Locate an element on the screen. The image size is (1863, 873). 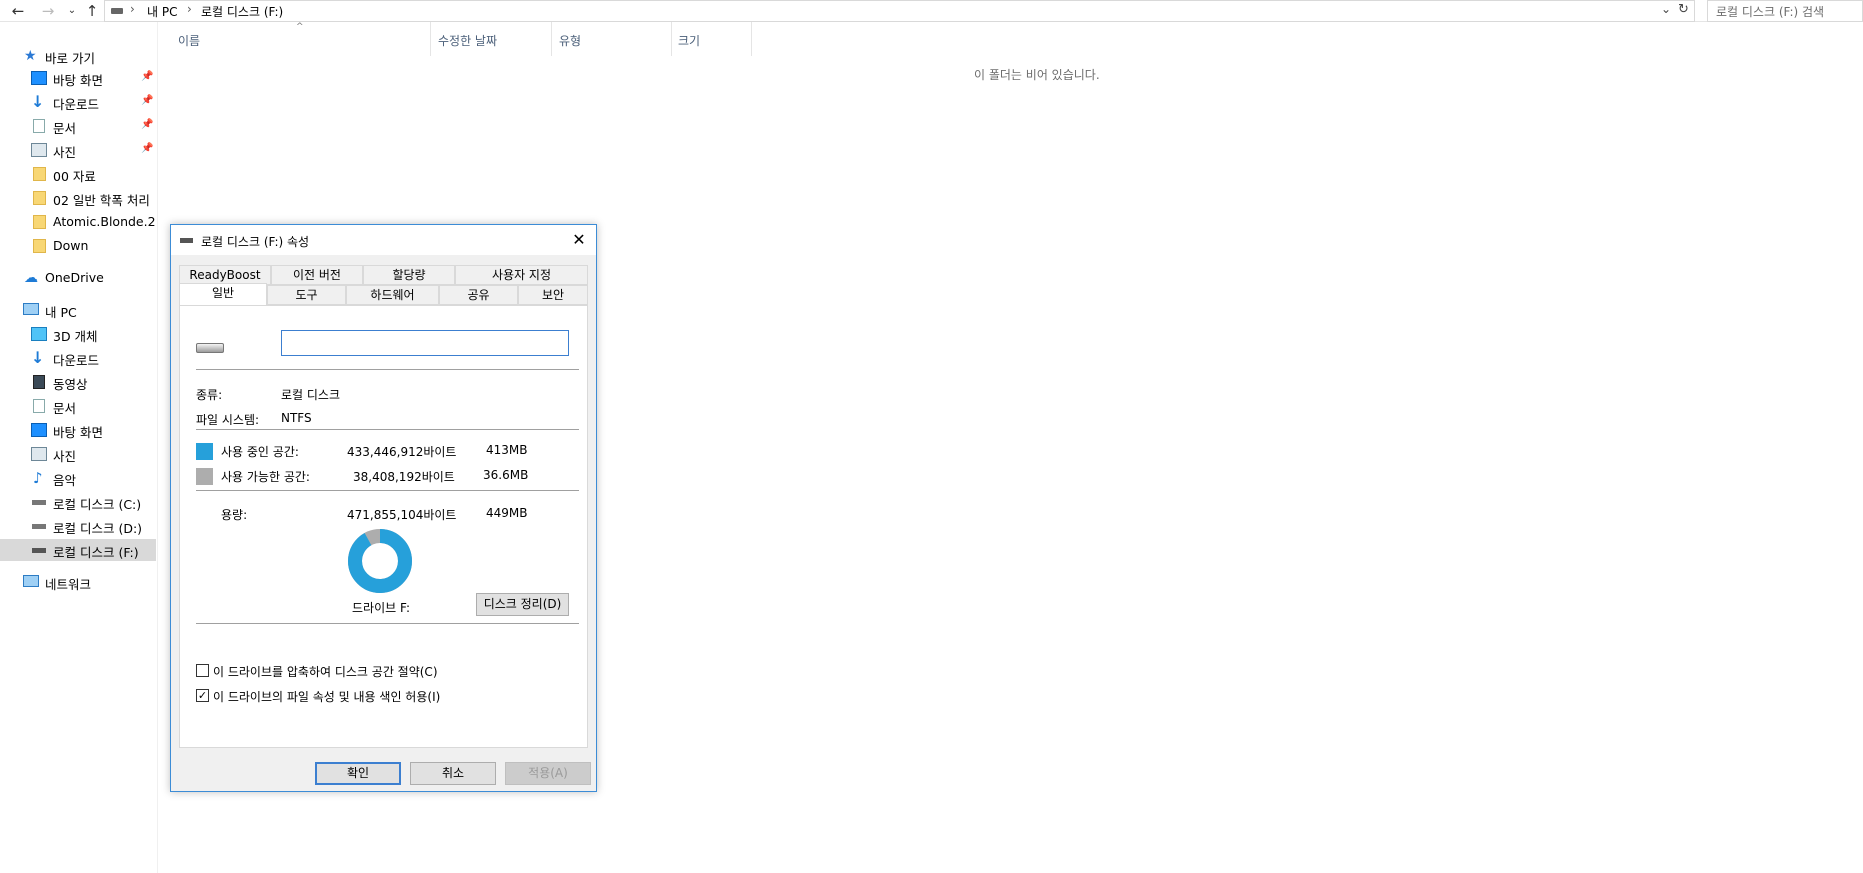
tab-customize: 사용자 지정 is located at coordinates (521, 275).